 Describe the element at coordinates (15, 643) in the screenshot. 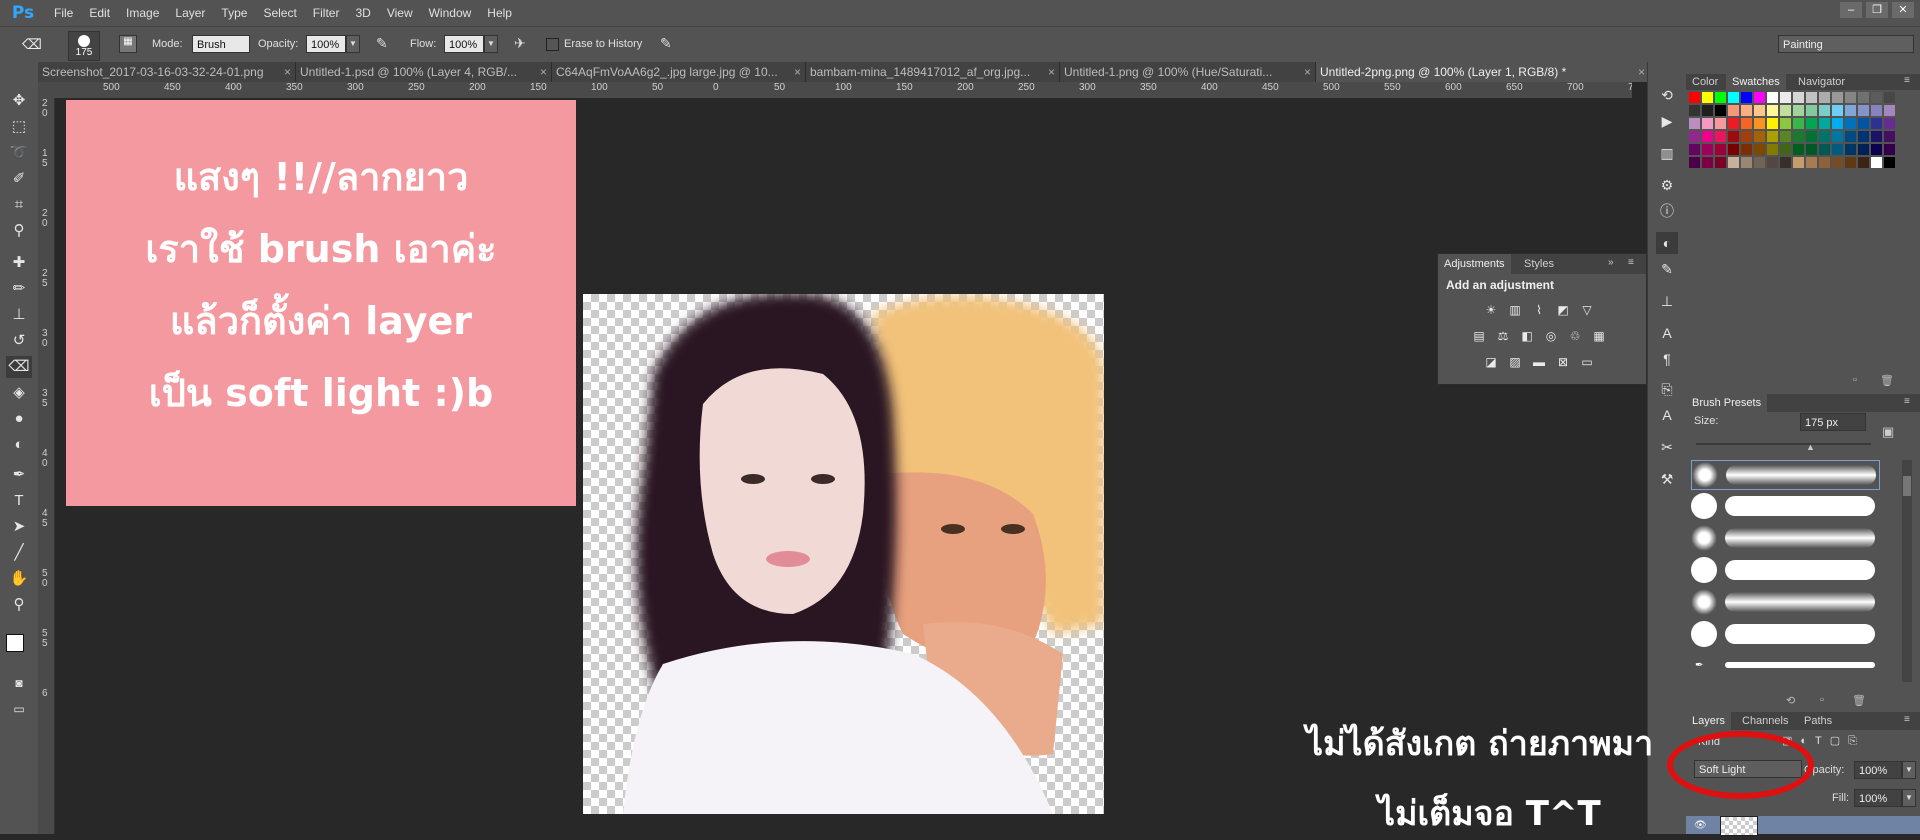

I see `foreground-color-swatch` at that location.